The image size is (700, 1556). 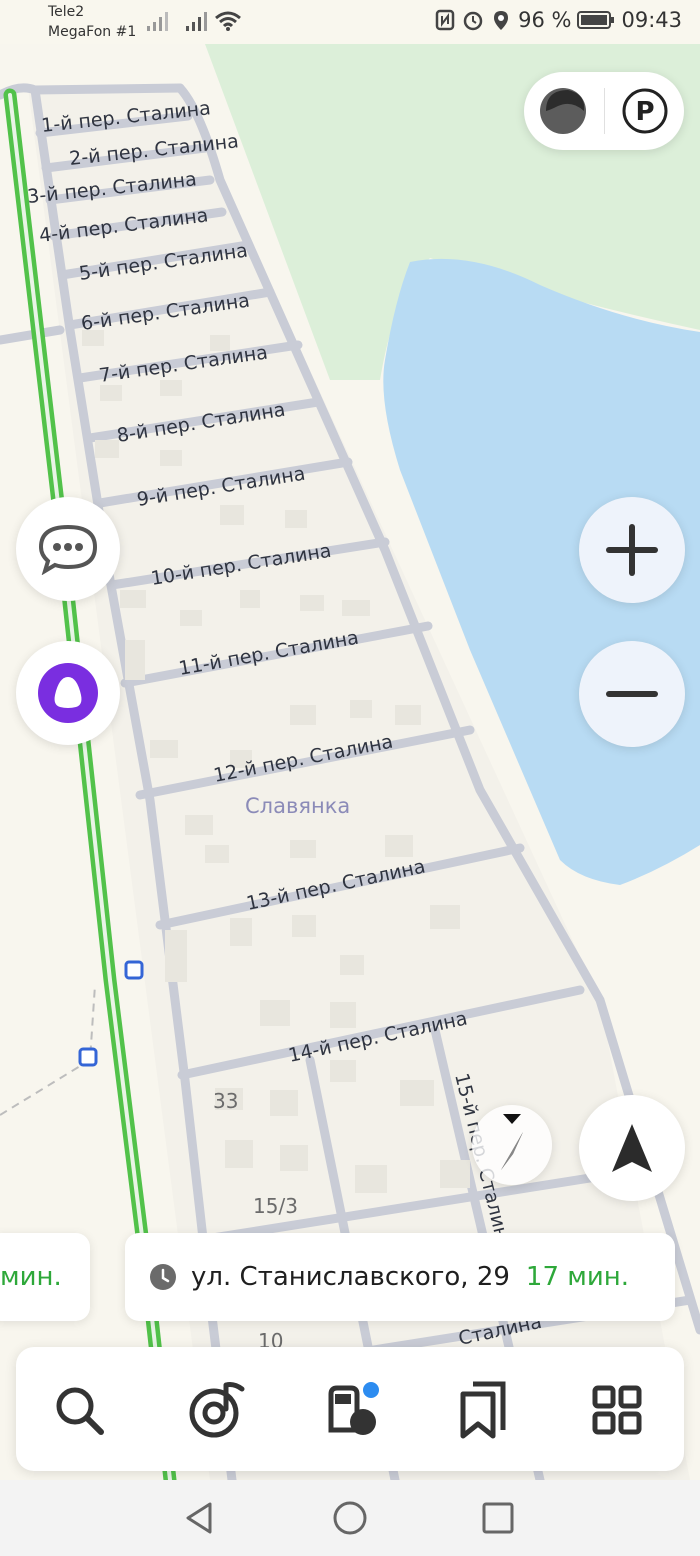 I want to click on zoom-in-button, so click(x=632, y=550).